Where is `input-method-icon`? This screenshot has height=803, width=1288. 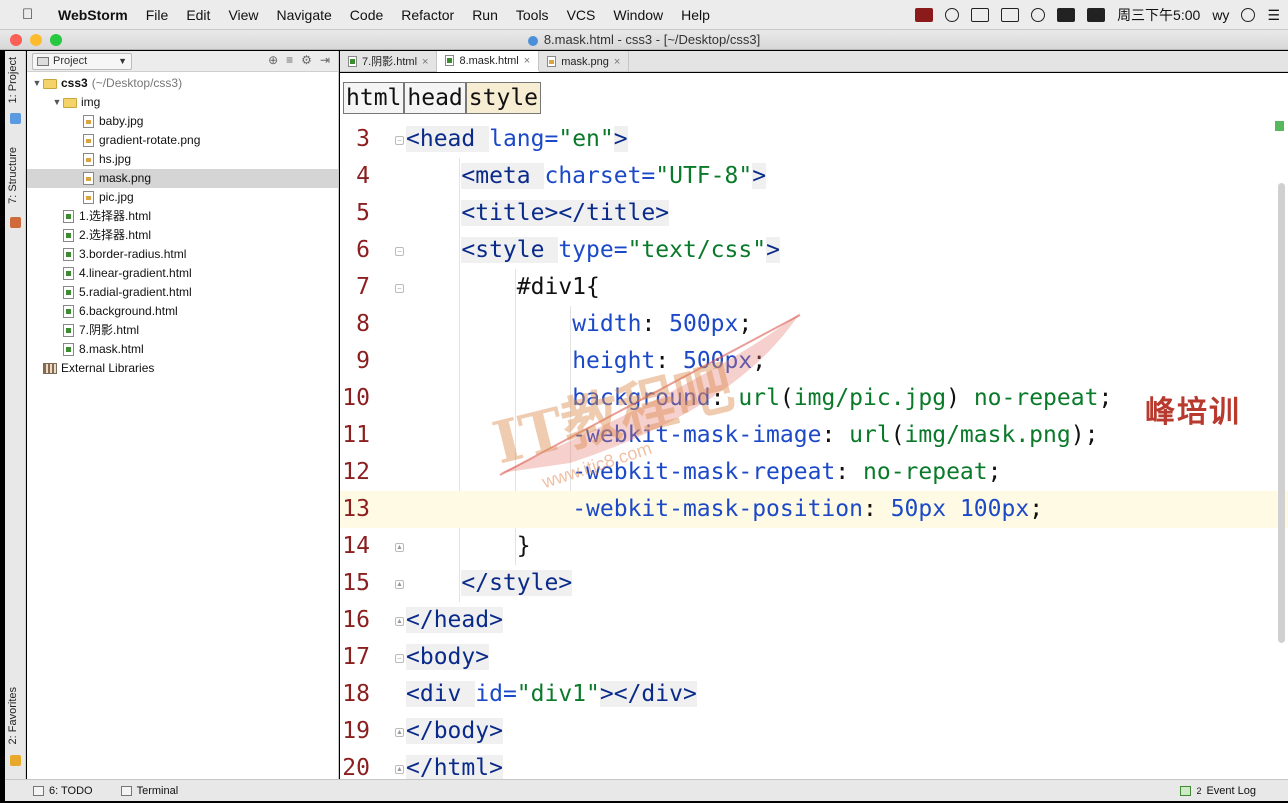
input-method-icon is located at coordinates (980, 15).